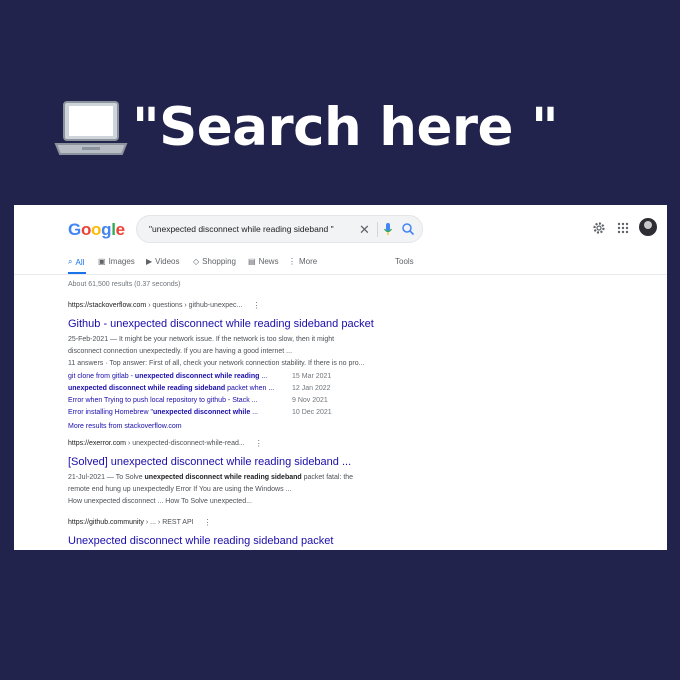  Describe the element at coordinates (149, 261) in the screenshot. I see `video-icon: ▶` at that location.